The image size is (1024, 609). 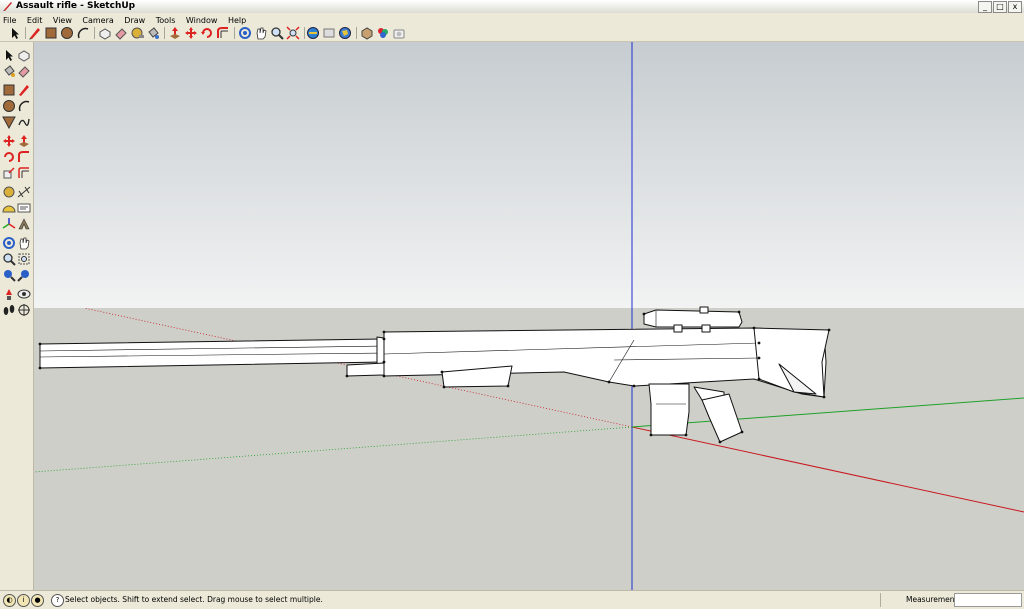 I want to click on select-icon, so click(x=15, y=33).